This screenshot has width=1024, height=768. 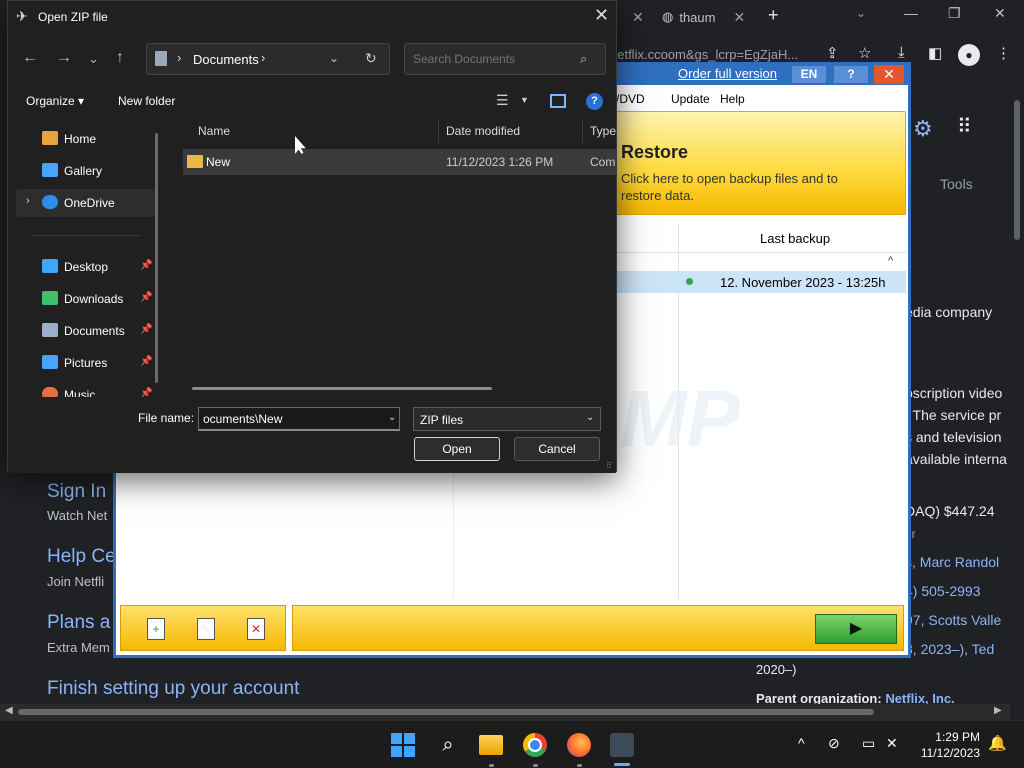 I want to click on window-close-icon: ✕, so click(x=1000, y=13).